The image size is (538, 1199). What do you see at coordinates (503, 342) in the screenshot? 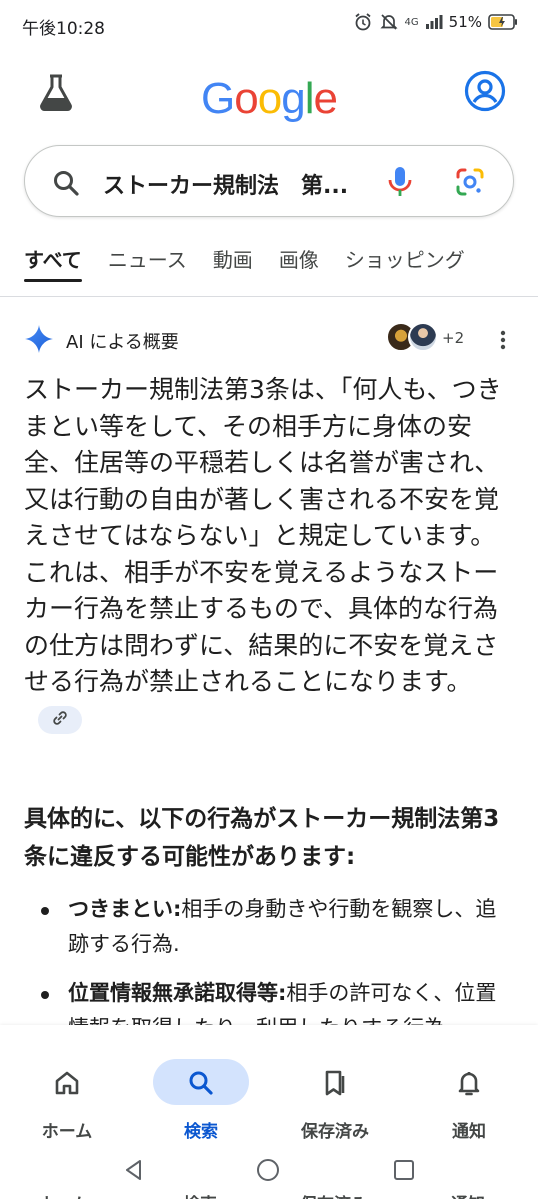
I see `more-vert-icon` at bounding box center [503, 342].